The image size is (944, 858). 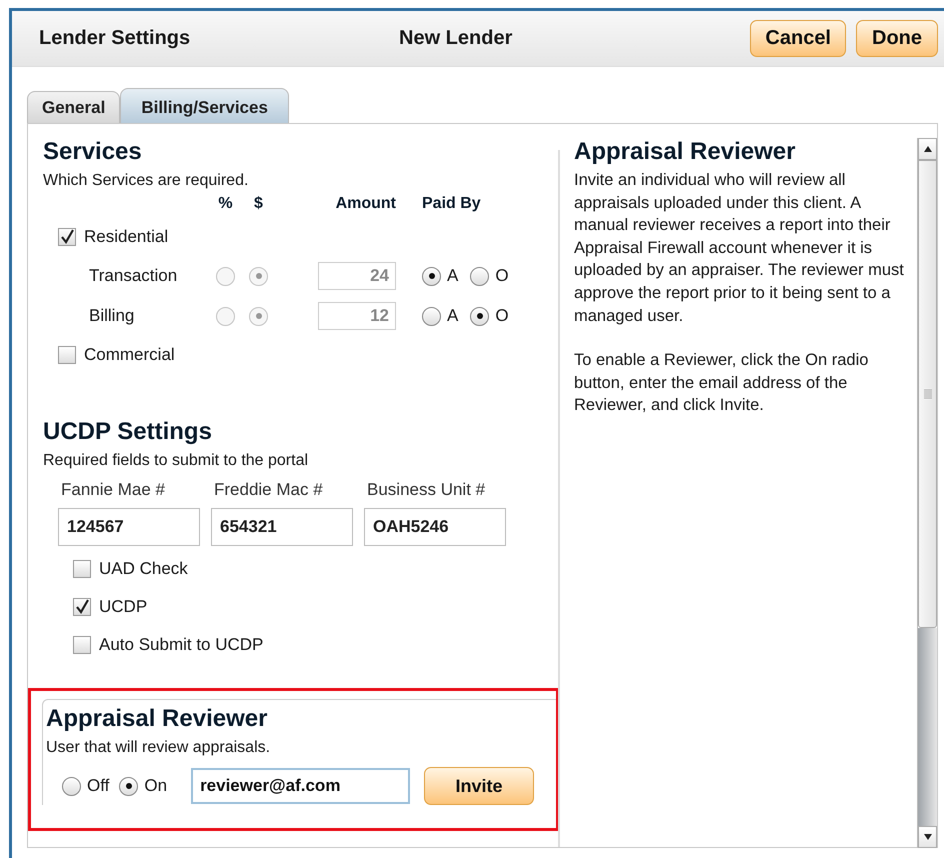 I want to click on field-label: Fannie Mae #, so click(x=113, y=490).